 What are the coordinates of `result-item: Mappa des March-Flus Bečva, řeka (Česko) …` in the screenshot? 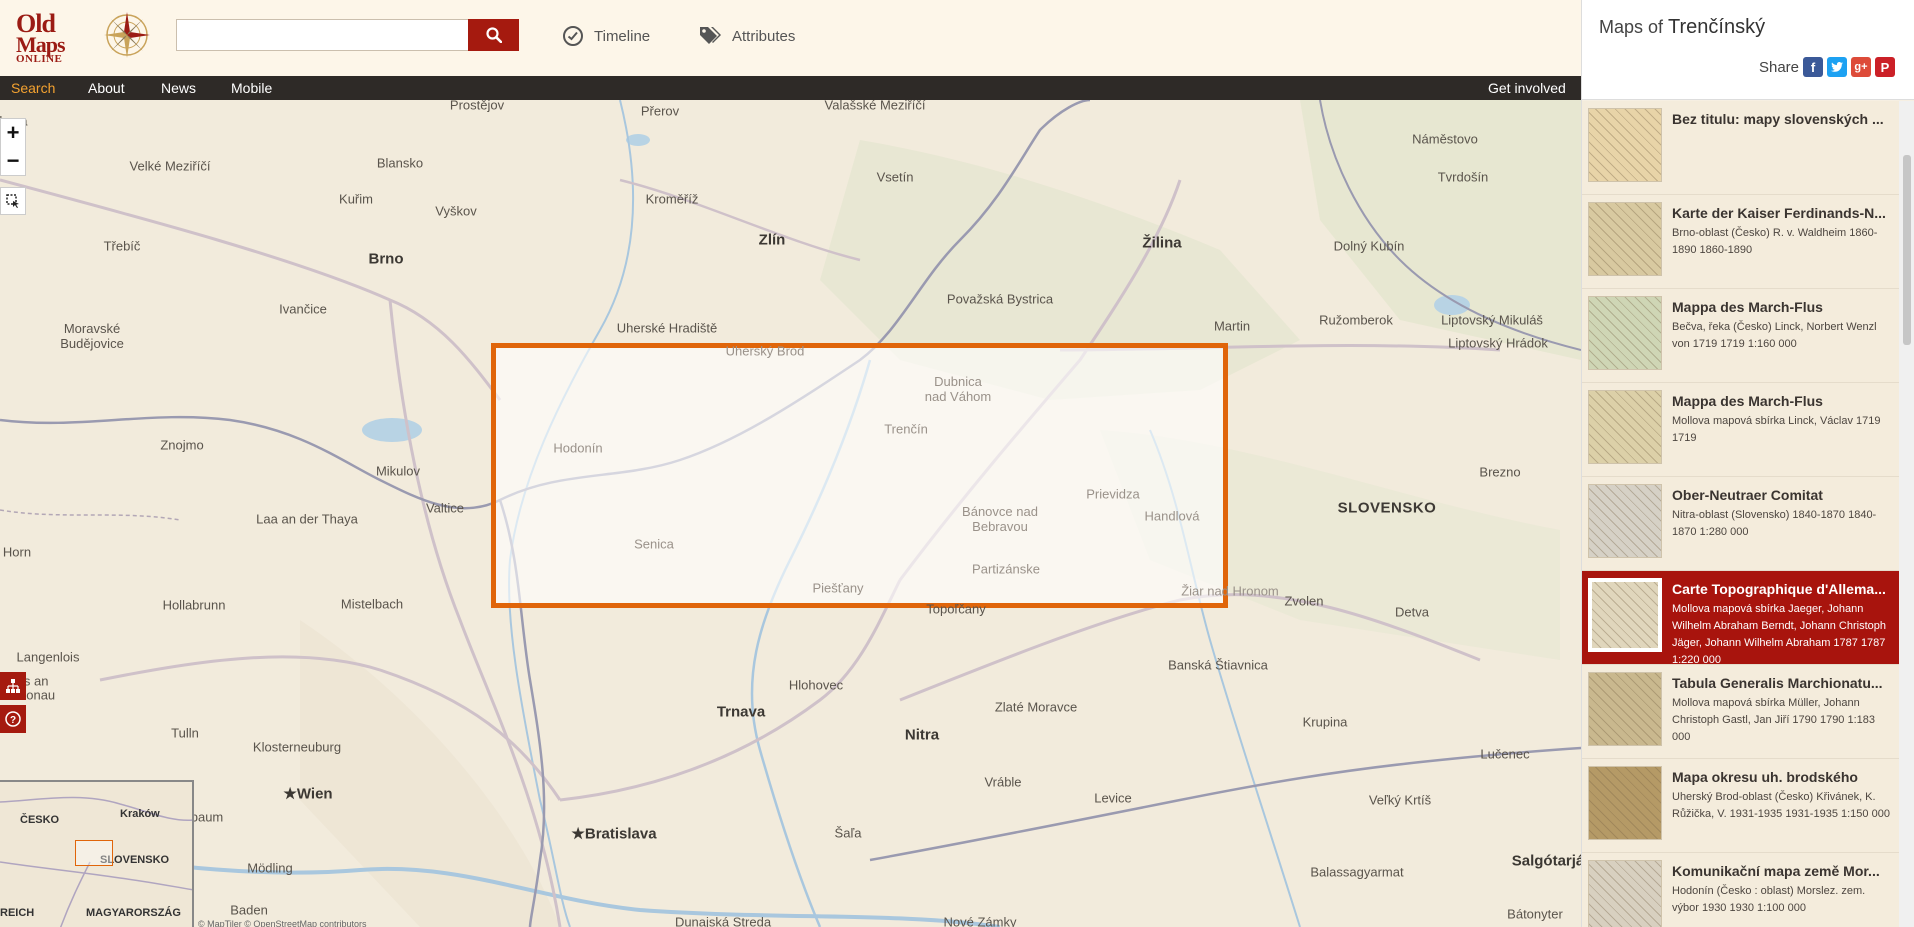 It's located at (1740, 336).